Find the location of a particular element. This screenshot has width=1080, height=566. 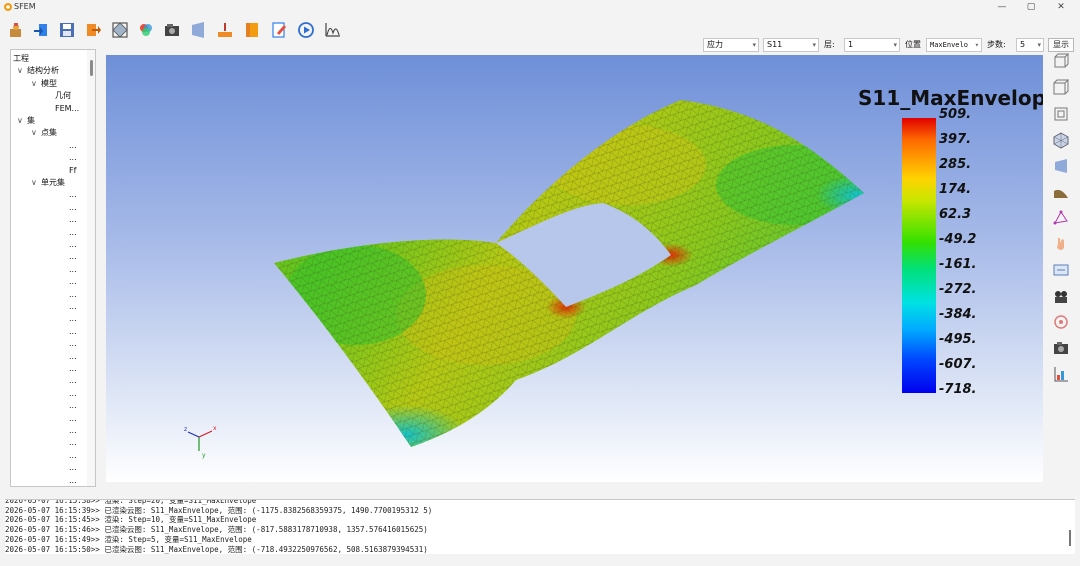

layer-select: 1 ▾ is located at coordinates (872, 45).